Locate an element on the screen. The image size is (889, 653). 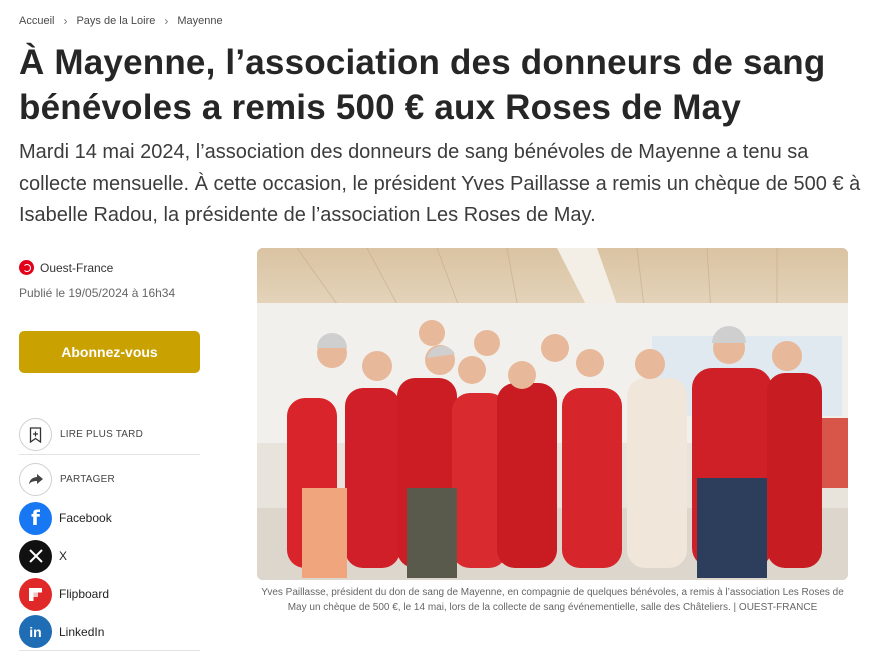
read-later-button: LIRE PLUS TARD is located at coordinates (109, 435).